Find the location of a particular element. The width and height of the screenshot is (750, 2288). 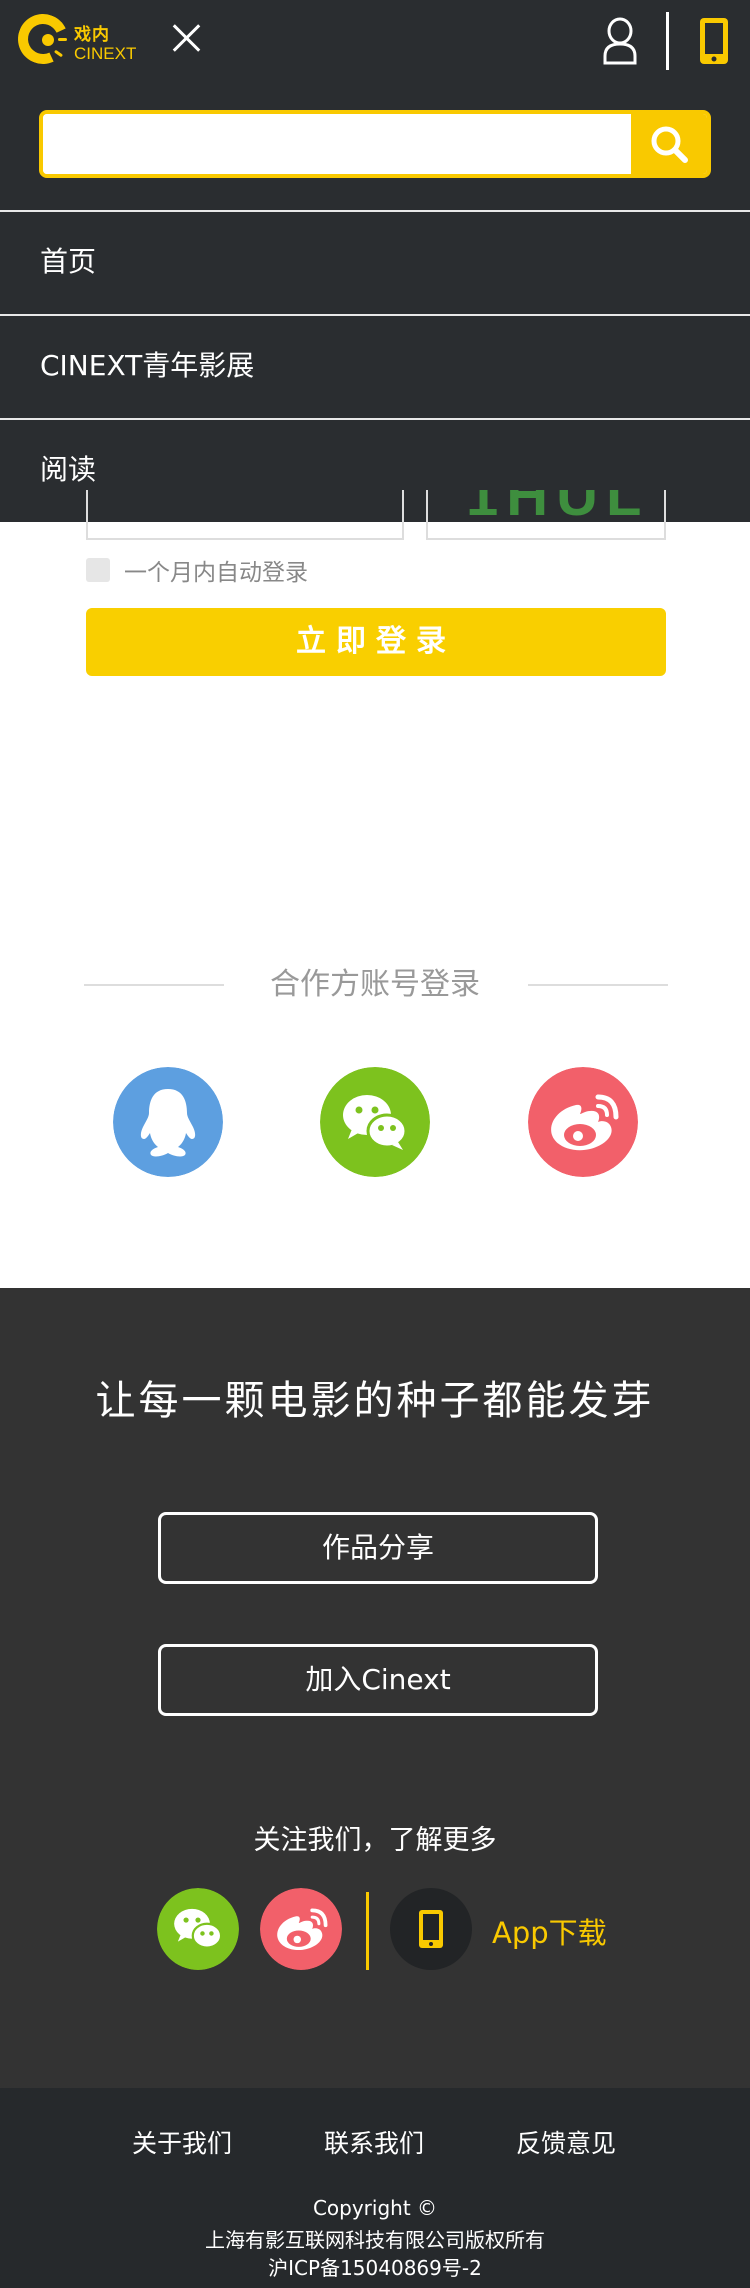

copyright-text: Copyright © is located at coordinates (375, 2208).